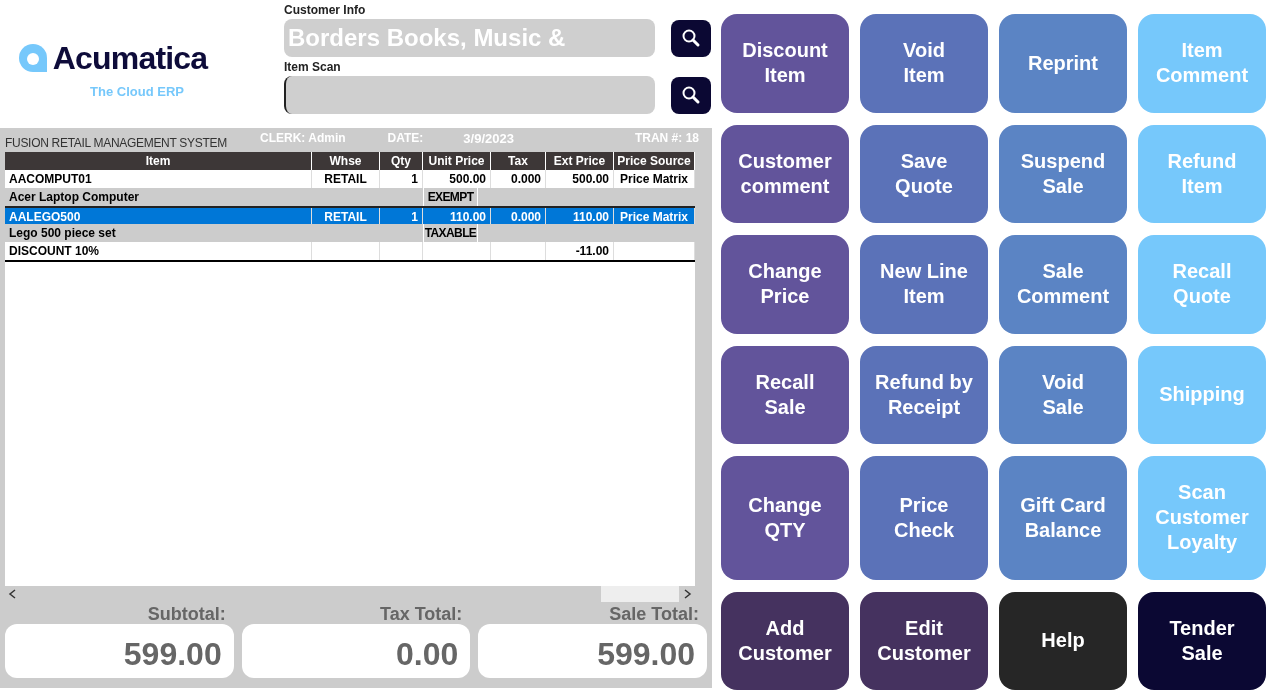  Describe the element at coordinates (1063, 284) in the screenshot. I see `action-button: Sale Comment` at that location.